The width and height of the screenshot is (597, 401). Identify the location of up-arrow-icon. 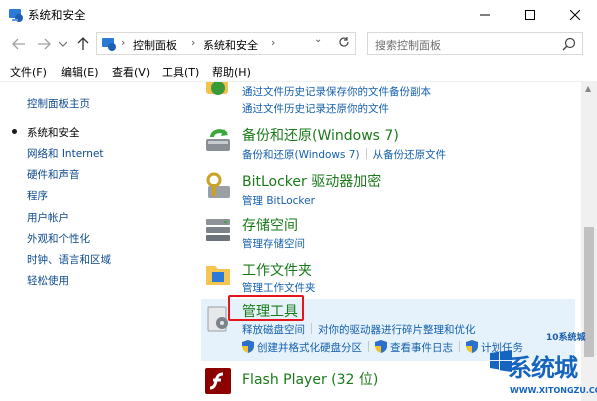
(83, 43).